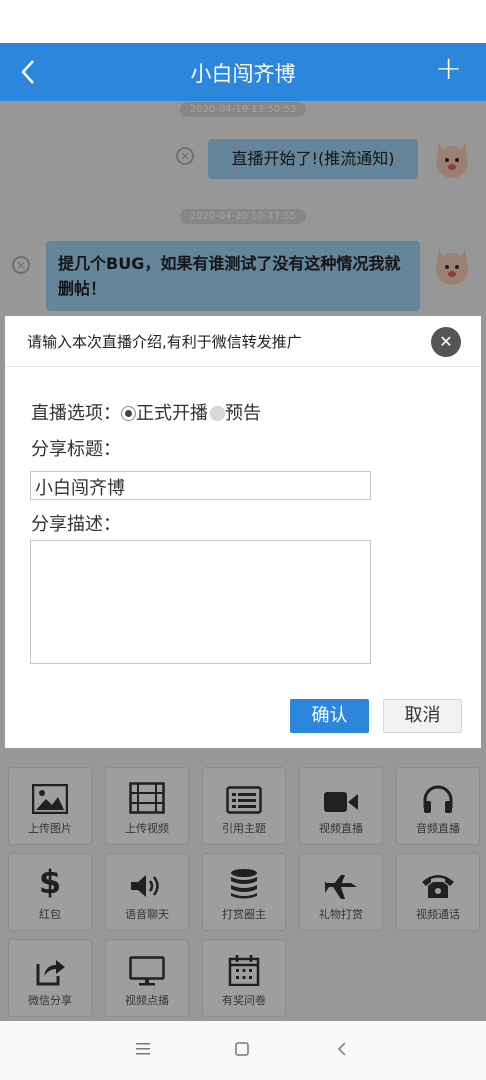 Image resolution: width=486 pixels, height=1080 pixels. I want to click on share-title-label: 分享标题：, so click(76, 449).